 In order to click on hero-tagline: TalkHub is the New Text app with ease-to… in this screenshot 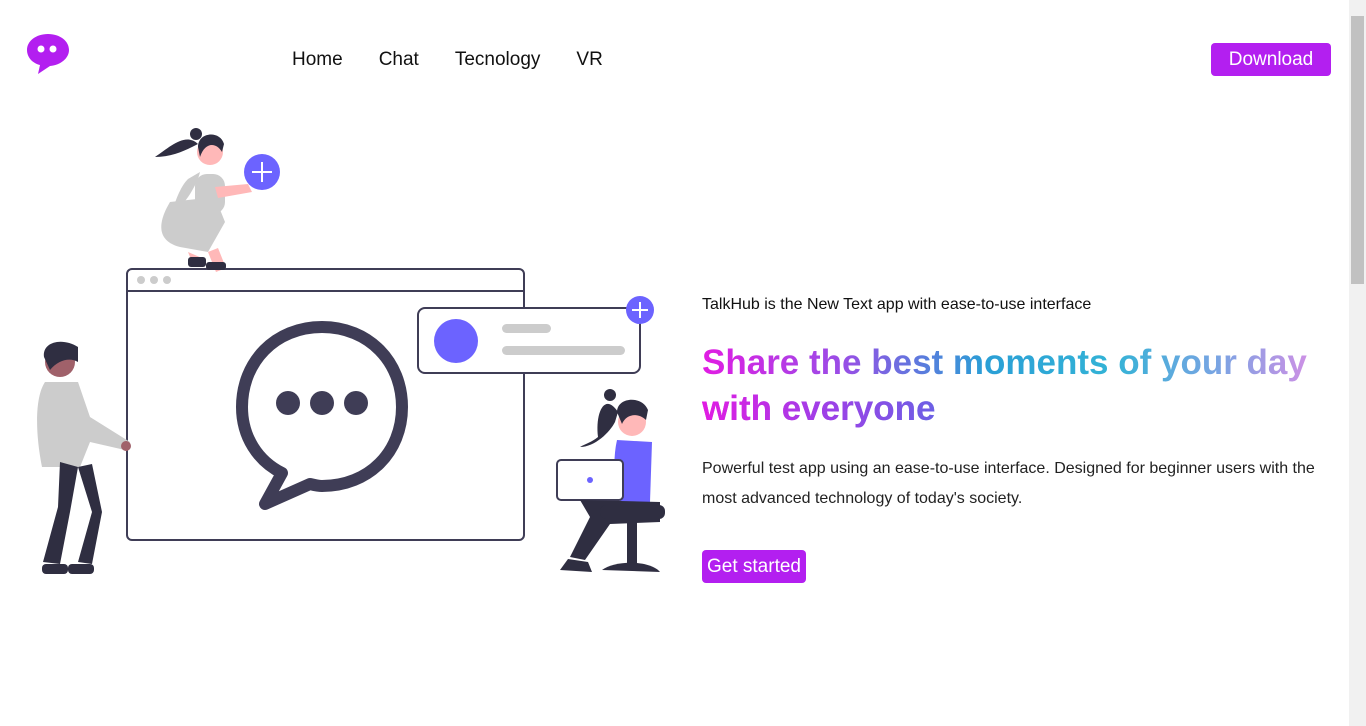, I will do `click(897, 304)`.